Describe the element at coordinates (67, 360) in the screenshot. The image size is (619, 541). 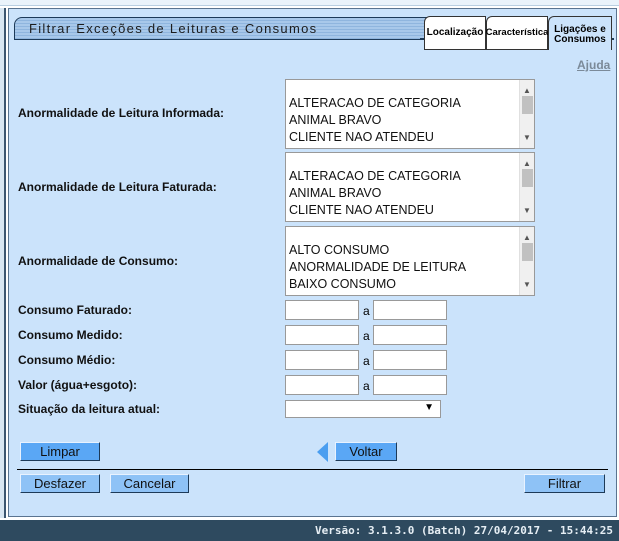
I see `consumo-medio-label: Consumo Médio:` at that location.